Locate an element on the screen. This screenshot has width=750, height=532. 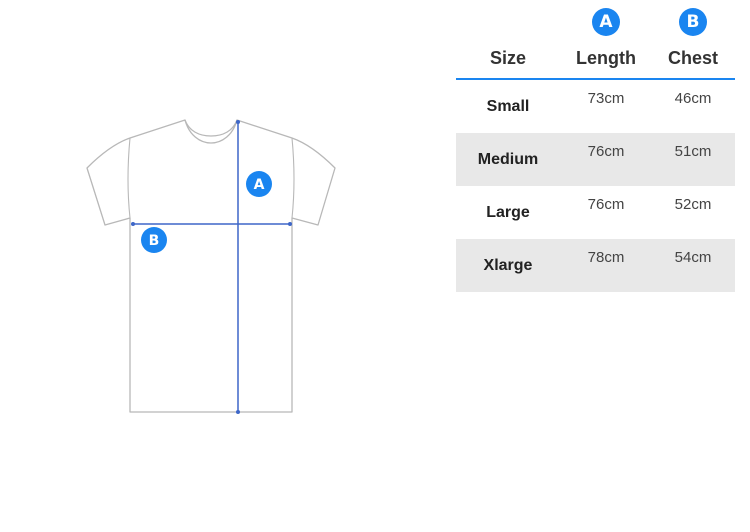
badge-a: A is located at coordinates (259, 184).